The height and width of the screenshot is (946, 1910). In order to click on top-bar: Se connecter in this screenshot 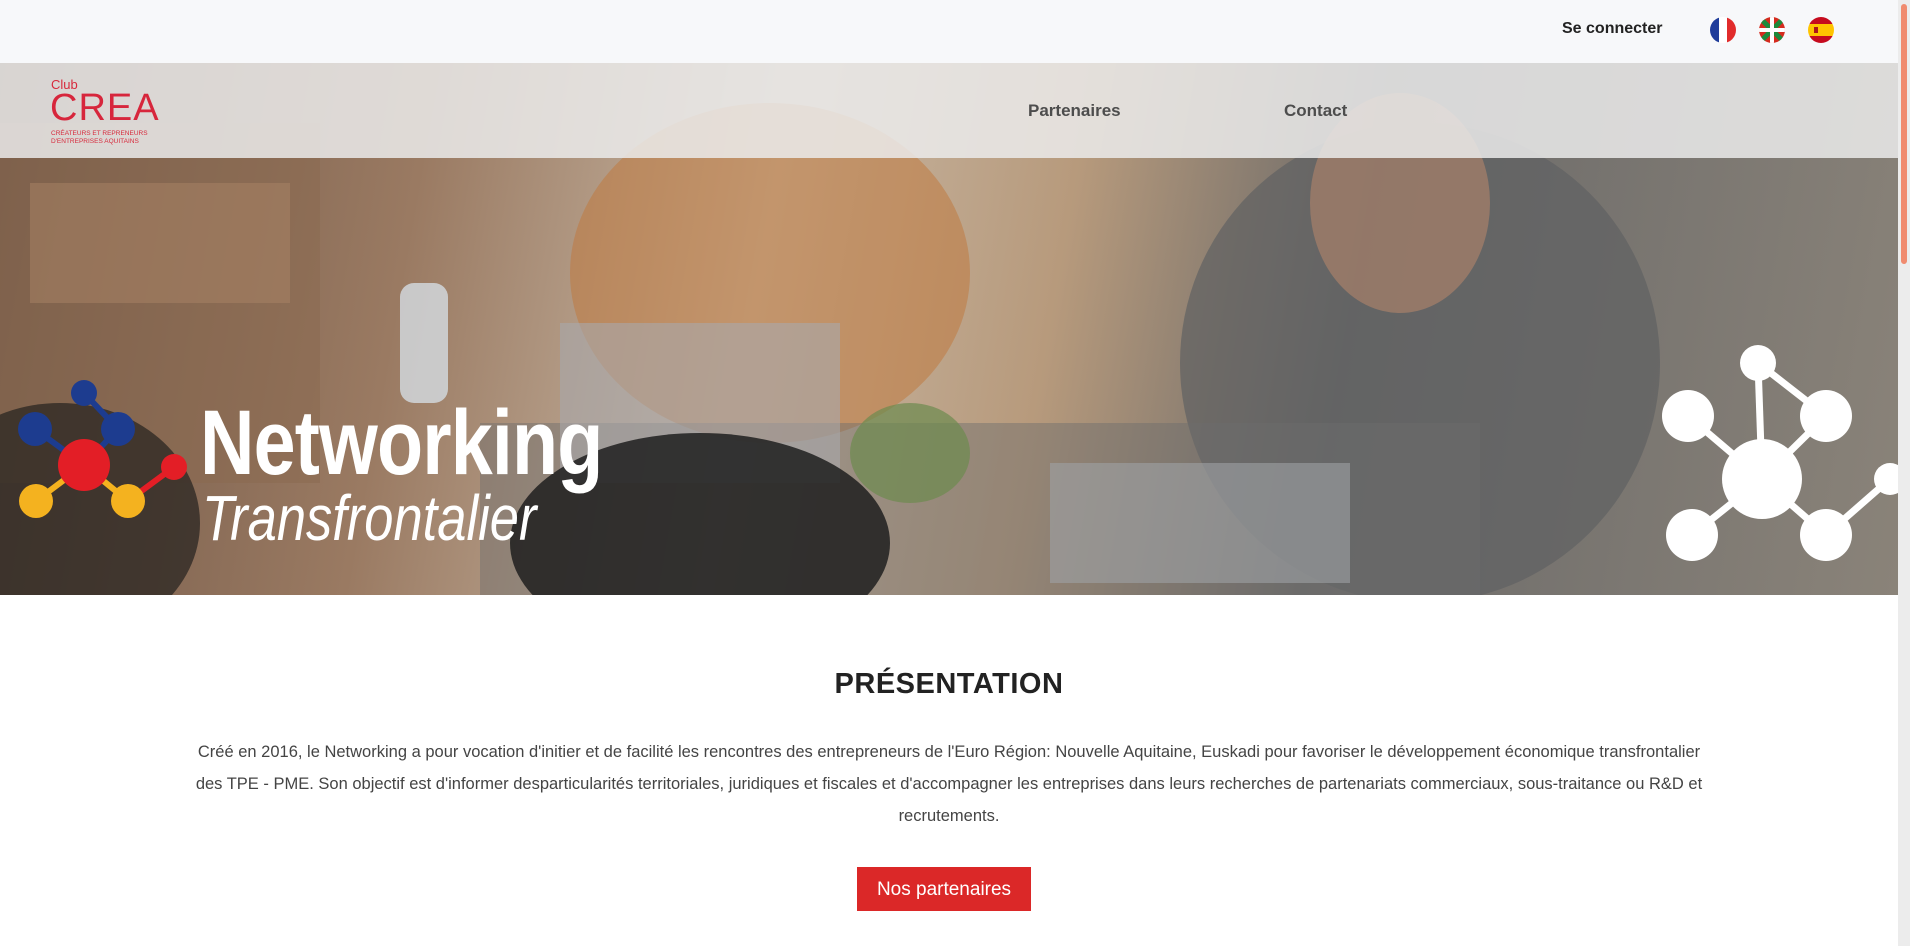, I will do `click(949, 31)`.